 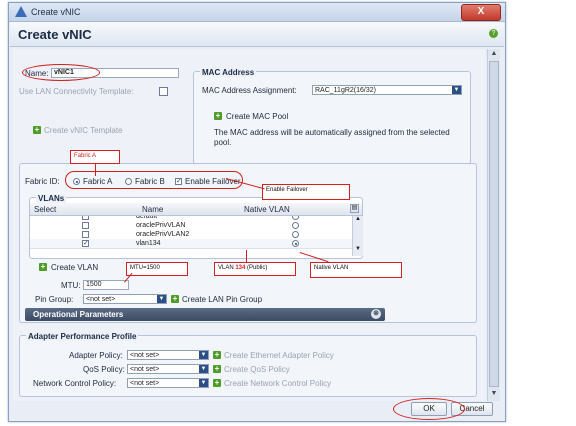 What do you see at coordinates (161, 225) in the screenshot?
I see `vlan-name: oraclePrivVLAN` at bounding box center [161, 225].